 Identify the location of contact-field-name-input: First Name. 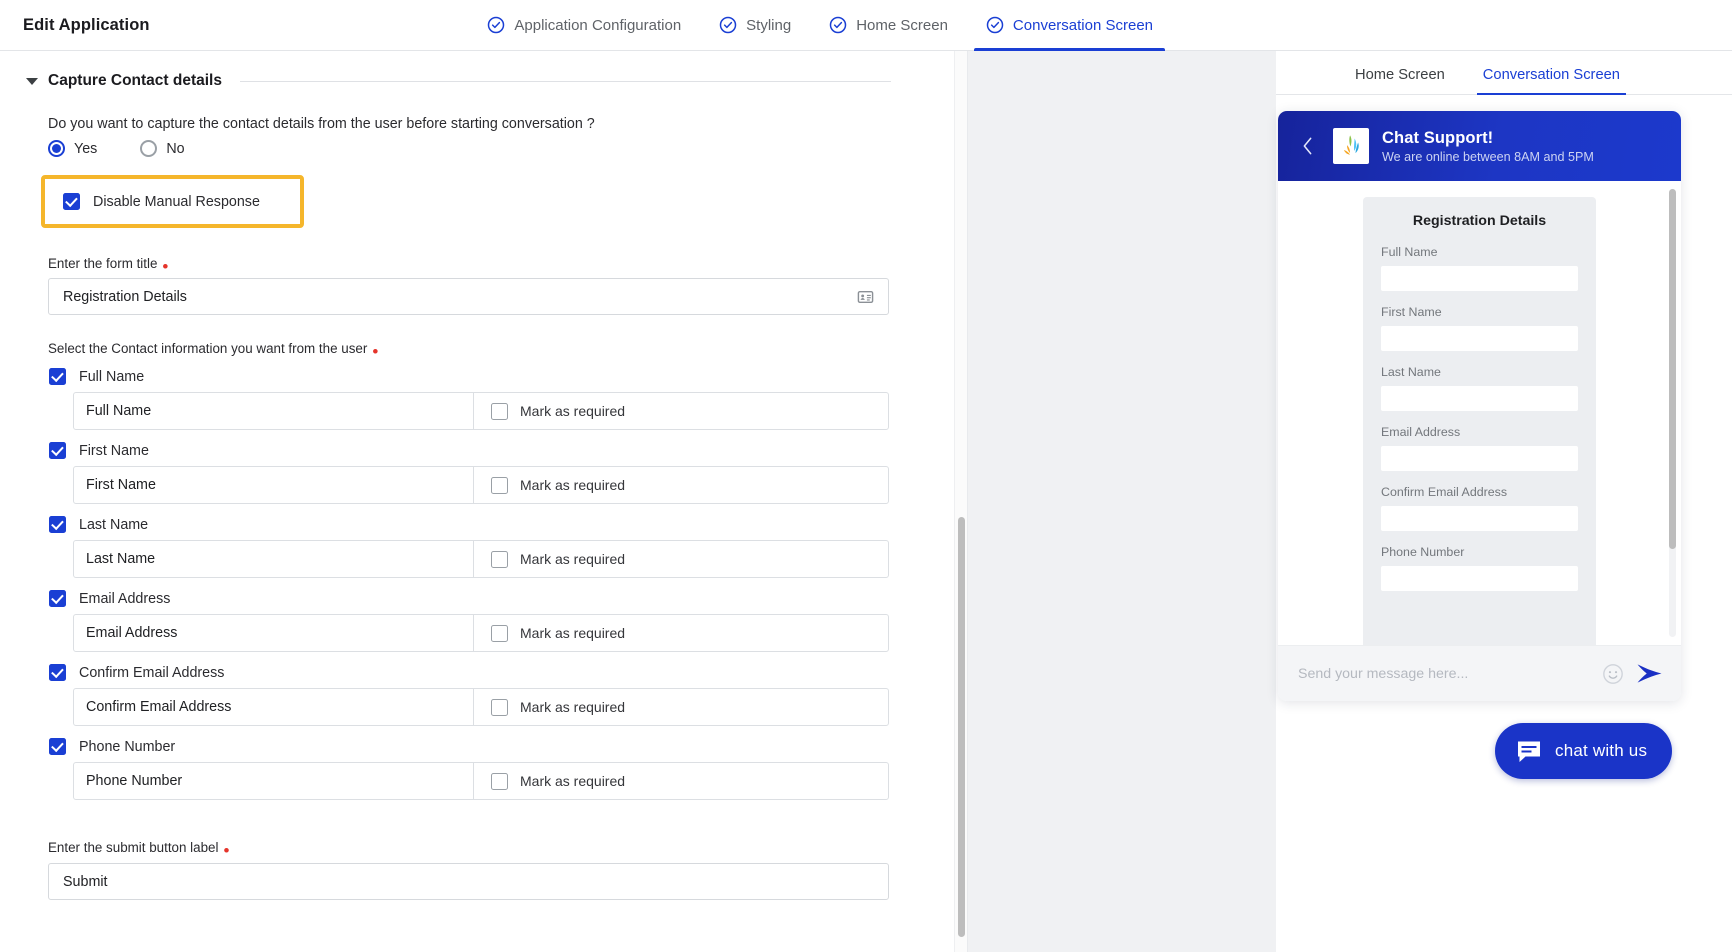
(274, 485).